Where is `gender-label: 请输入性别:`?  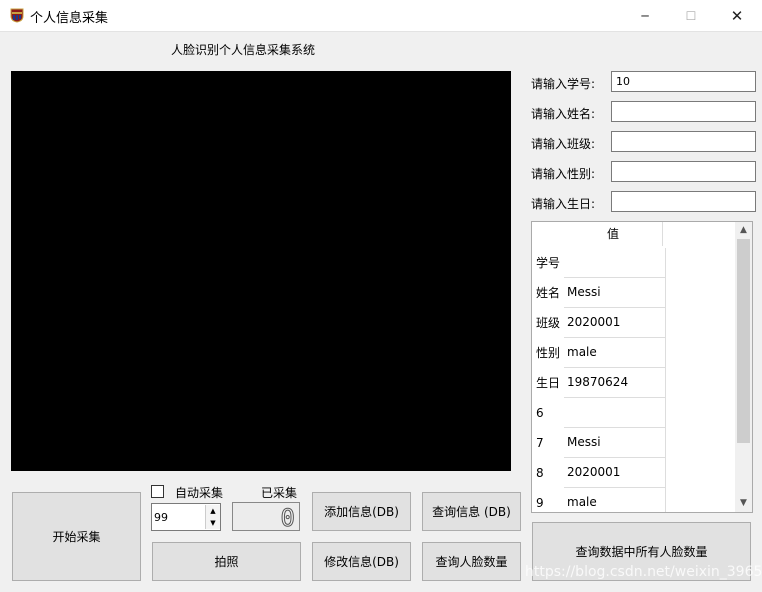
gender-label: 请输入性别: is located at coordinates (563, 174).